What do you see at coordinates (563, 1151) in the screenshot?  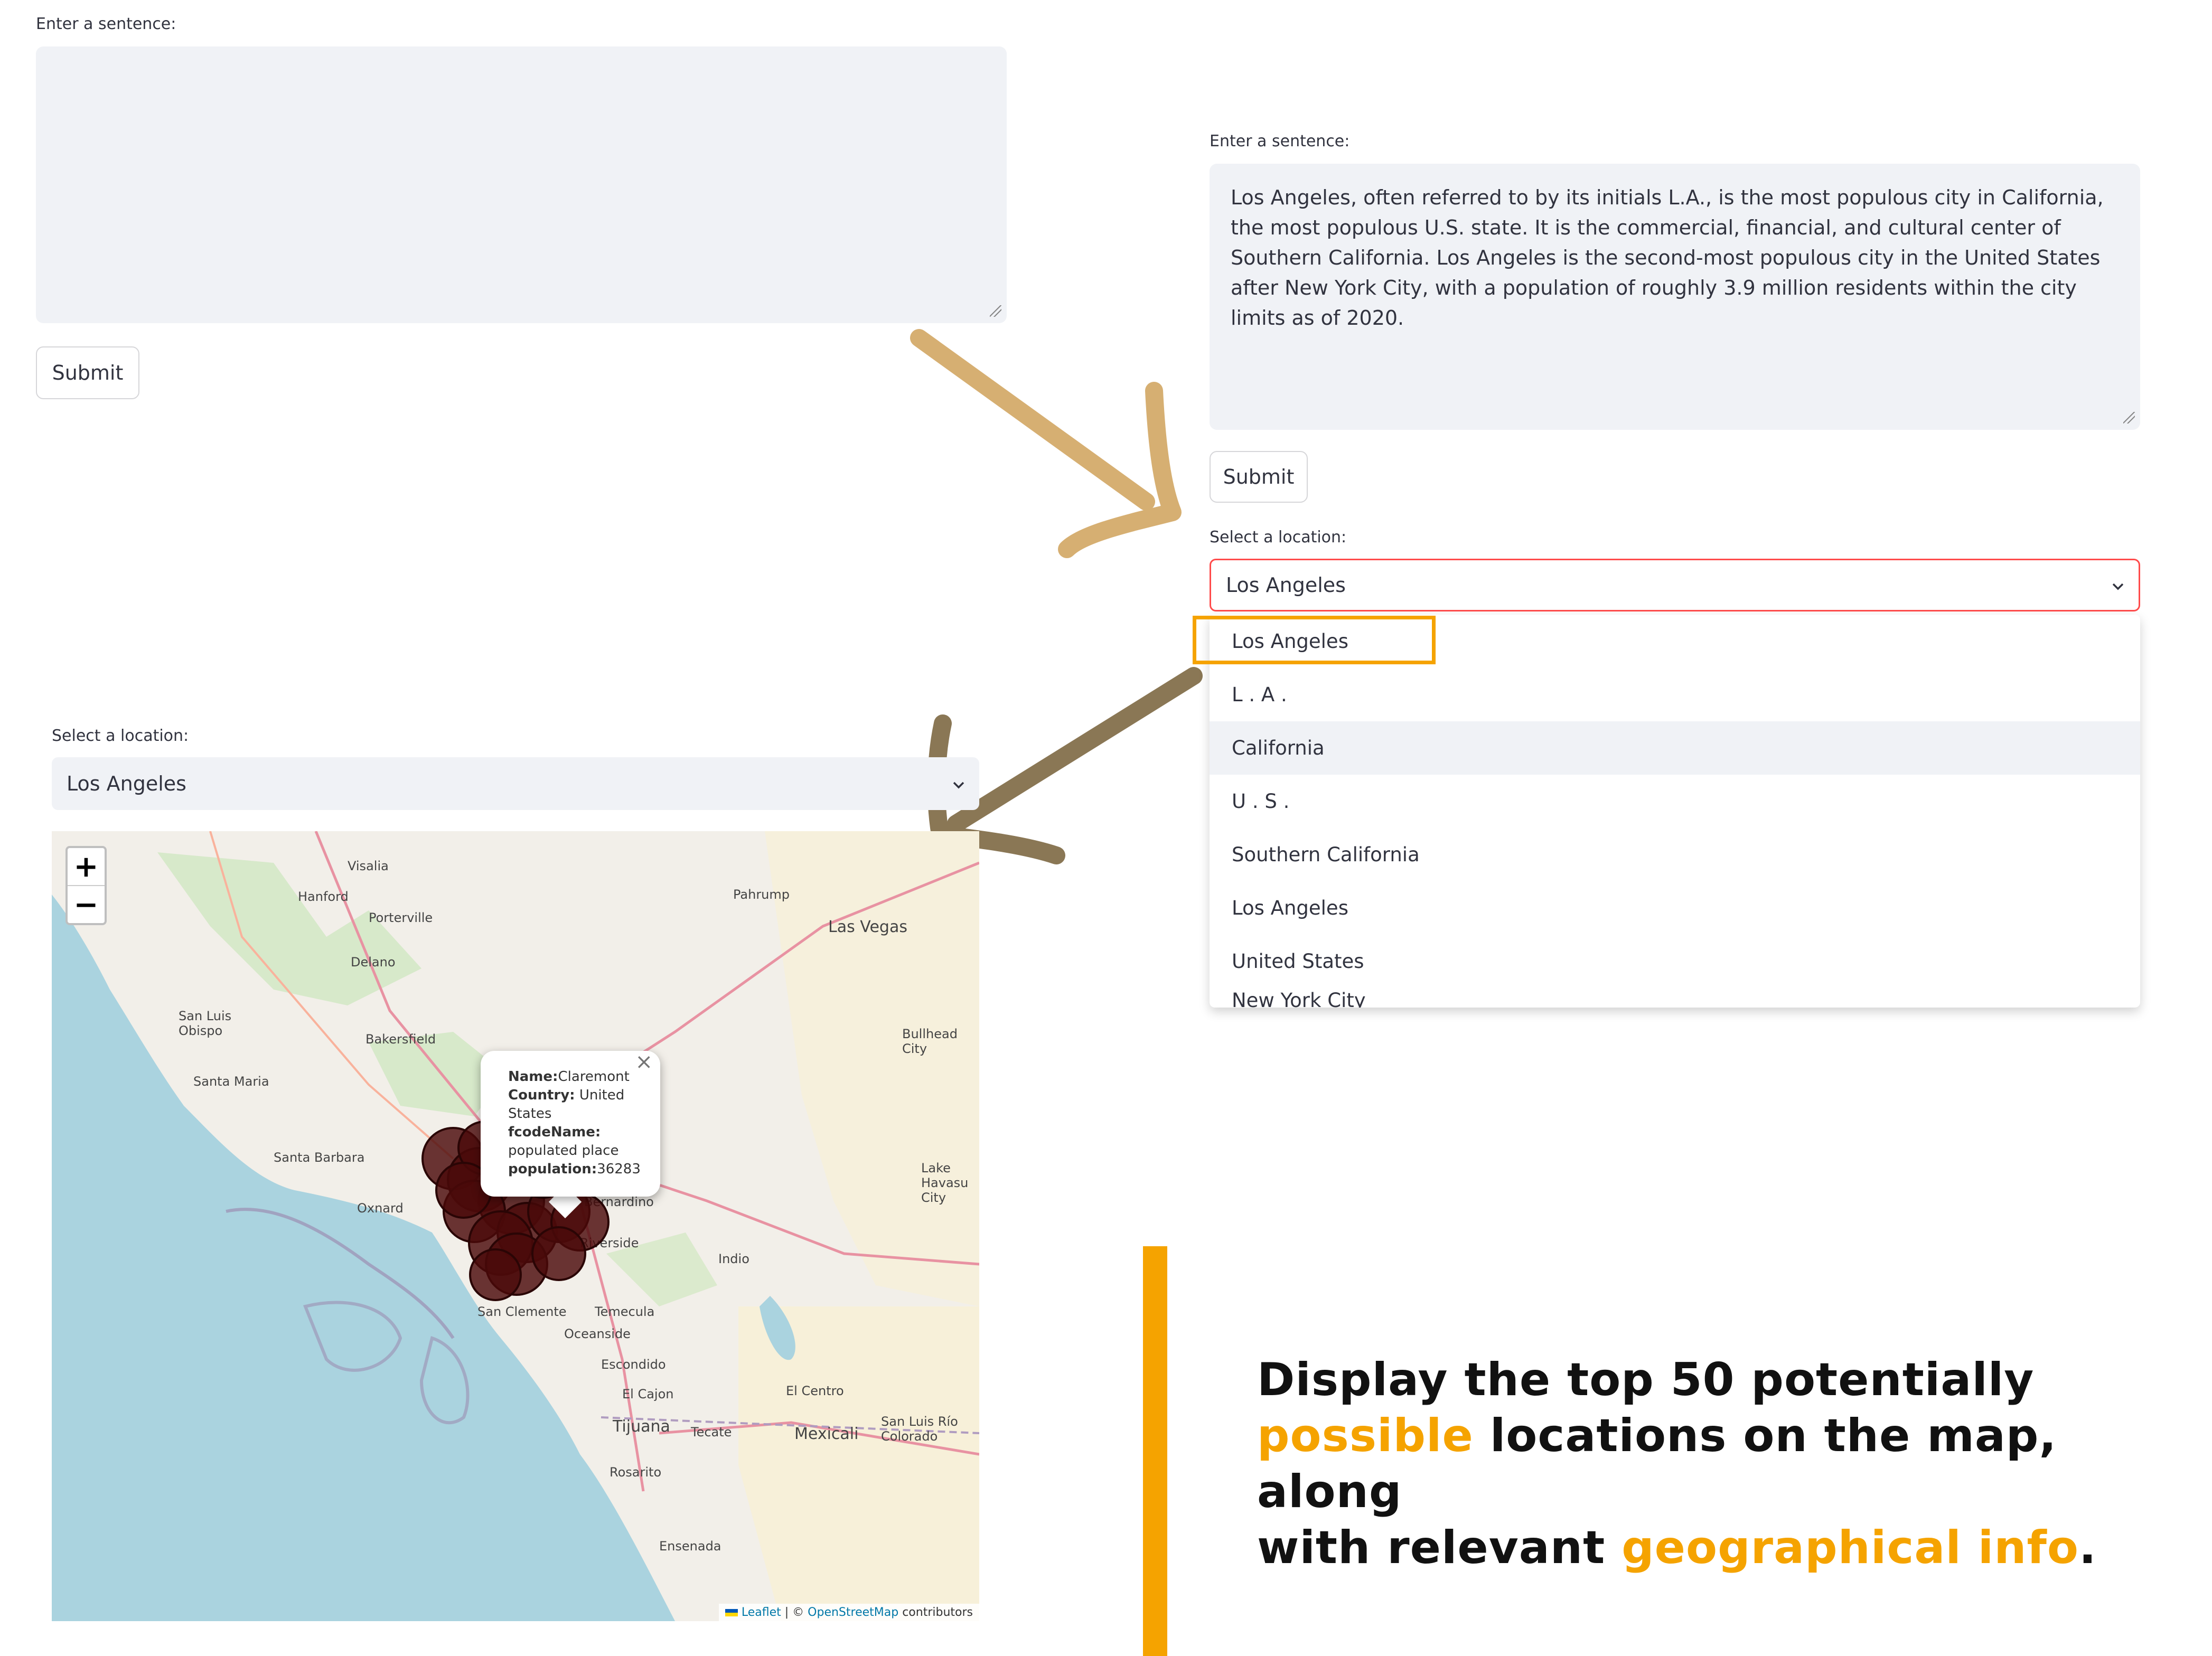 I see `popup-fcode-value: populated place` at bounding box center [563, 1151].